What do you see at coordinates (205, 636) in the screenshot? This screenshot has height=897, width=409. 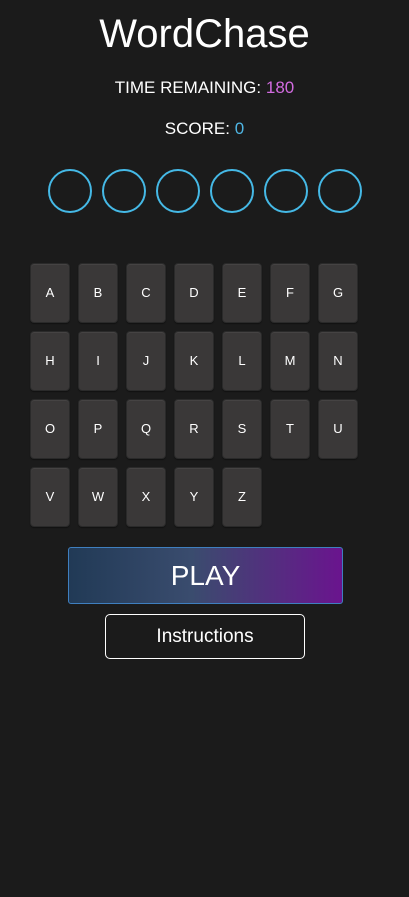 I see `instructions-button: Instructions` at bounding box center [205, 636].